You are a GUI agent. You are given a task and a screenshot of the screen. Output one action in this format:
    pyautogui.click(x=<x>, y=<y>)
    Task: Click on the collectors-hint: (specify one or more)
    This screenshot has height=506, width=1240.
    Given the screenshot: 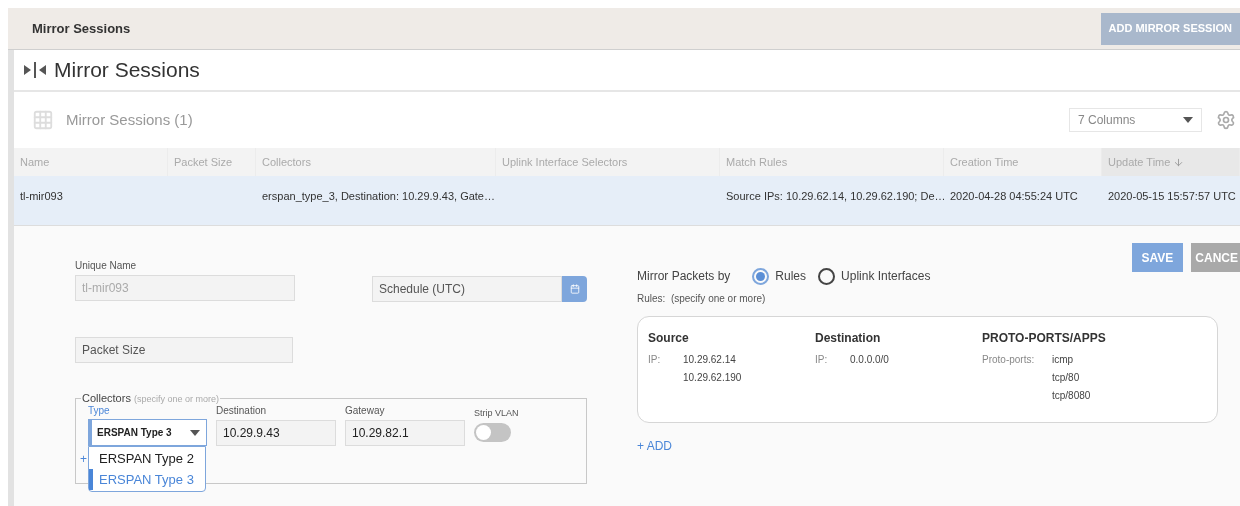 What is the action you would take?
    pyautogui.click(x=176, y=399)
    